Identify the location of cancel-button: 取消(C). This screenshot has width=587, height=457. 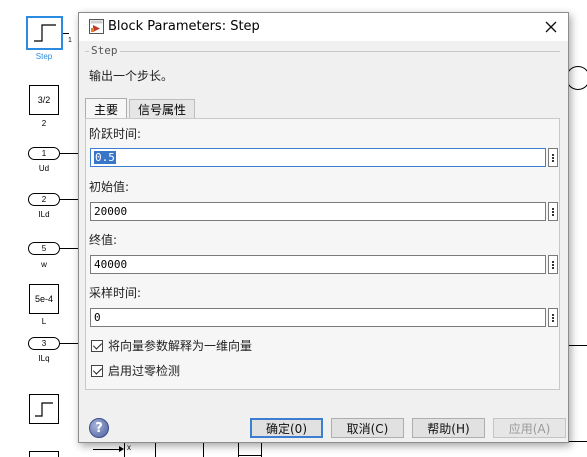
(367, 428).